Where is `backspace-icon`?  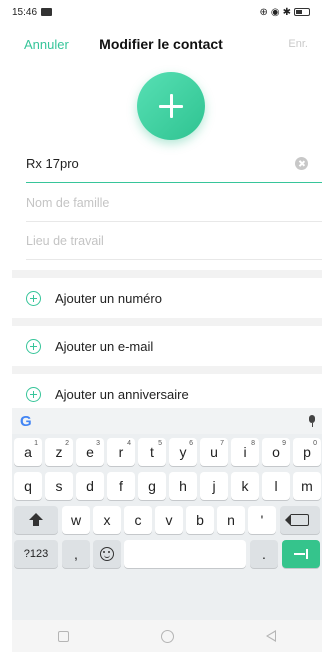
backspace-icon is located at coordinates (297, 520).